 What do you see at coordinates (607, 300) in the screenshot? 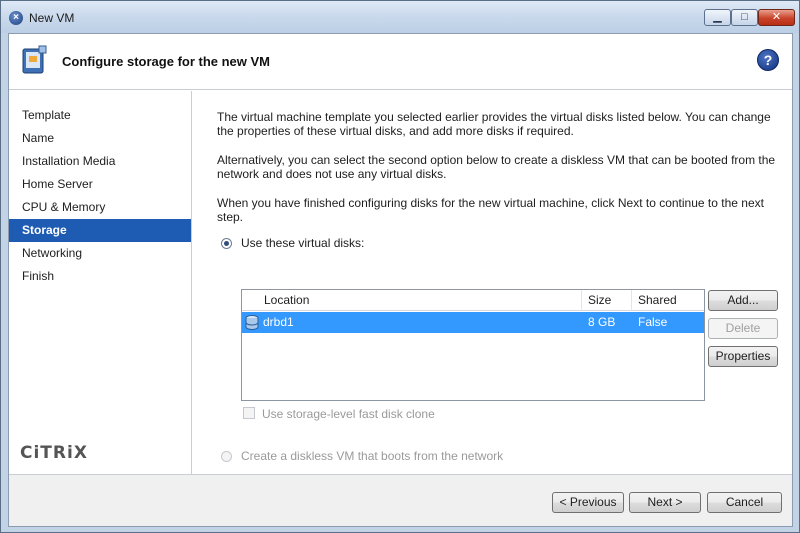
I see `column-size: Size` at bounding box center [607, 300].